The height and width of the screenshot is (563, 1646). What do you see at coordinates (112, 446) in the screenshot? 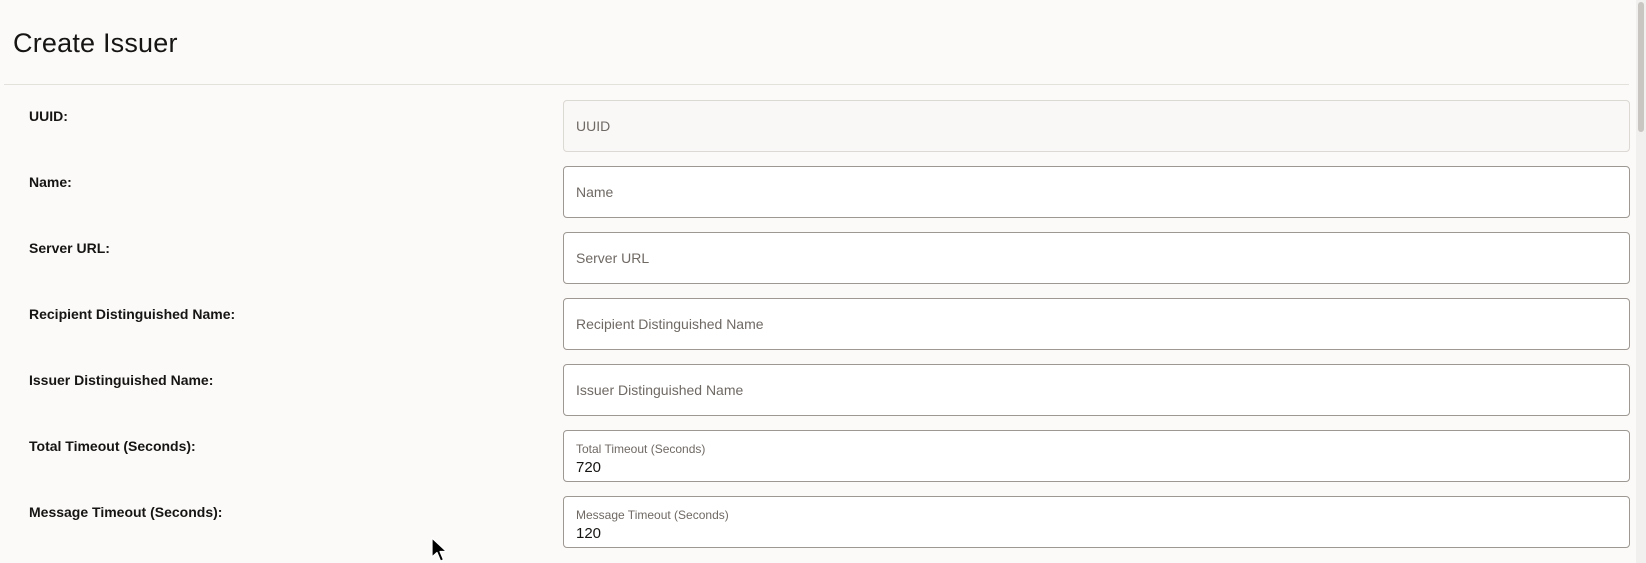
I see `total-timeout-label: Total Timeout (Seconds):` at bounding box center [112, 446].